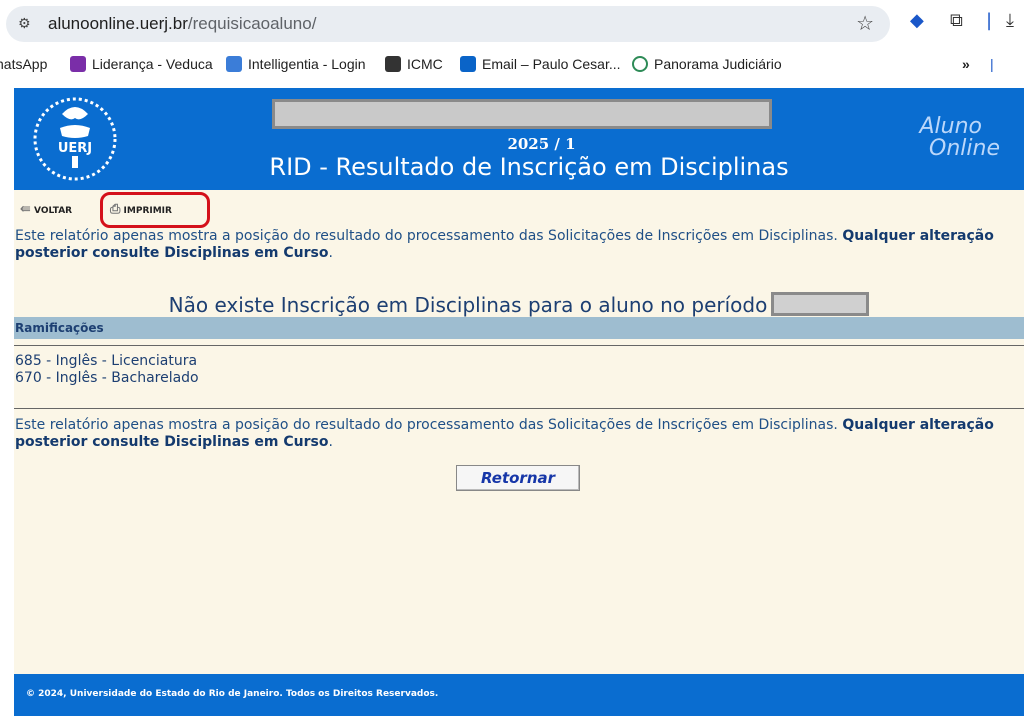 The height and width of the screenshot is (716, 1024). I want to click on bookmark-intelligentia: Intelligentia - Login, so click(296, 64).